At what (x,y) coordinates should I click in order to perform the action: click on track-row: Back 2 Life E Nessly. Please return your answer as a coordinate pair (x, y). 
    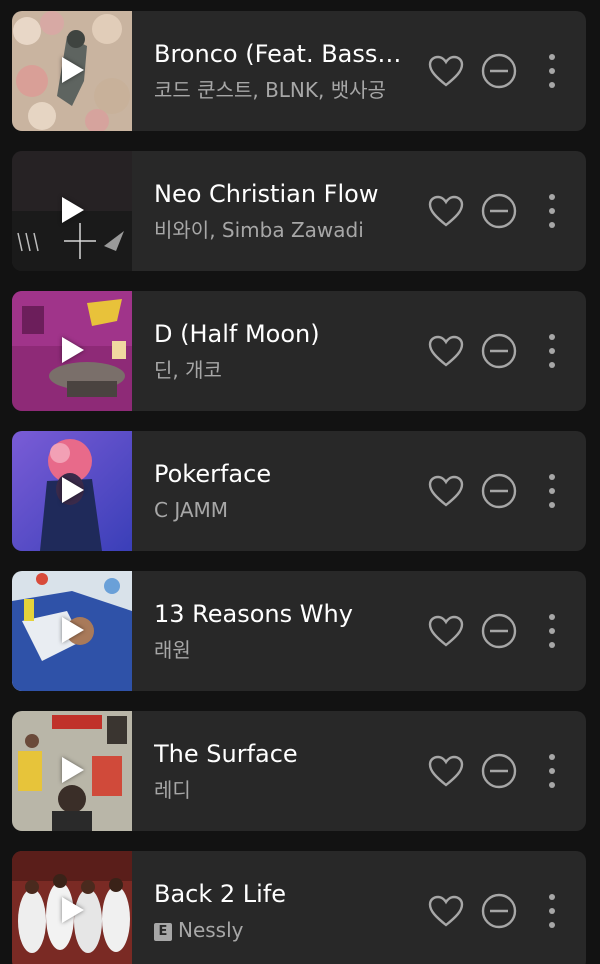
    Looking at the image, I should click on (299, 907).